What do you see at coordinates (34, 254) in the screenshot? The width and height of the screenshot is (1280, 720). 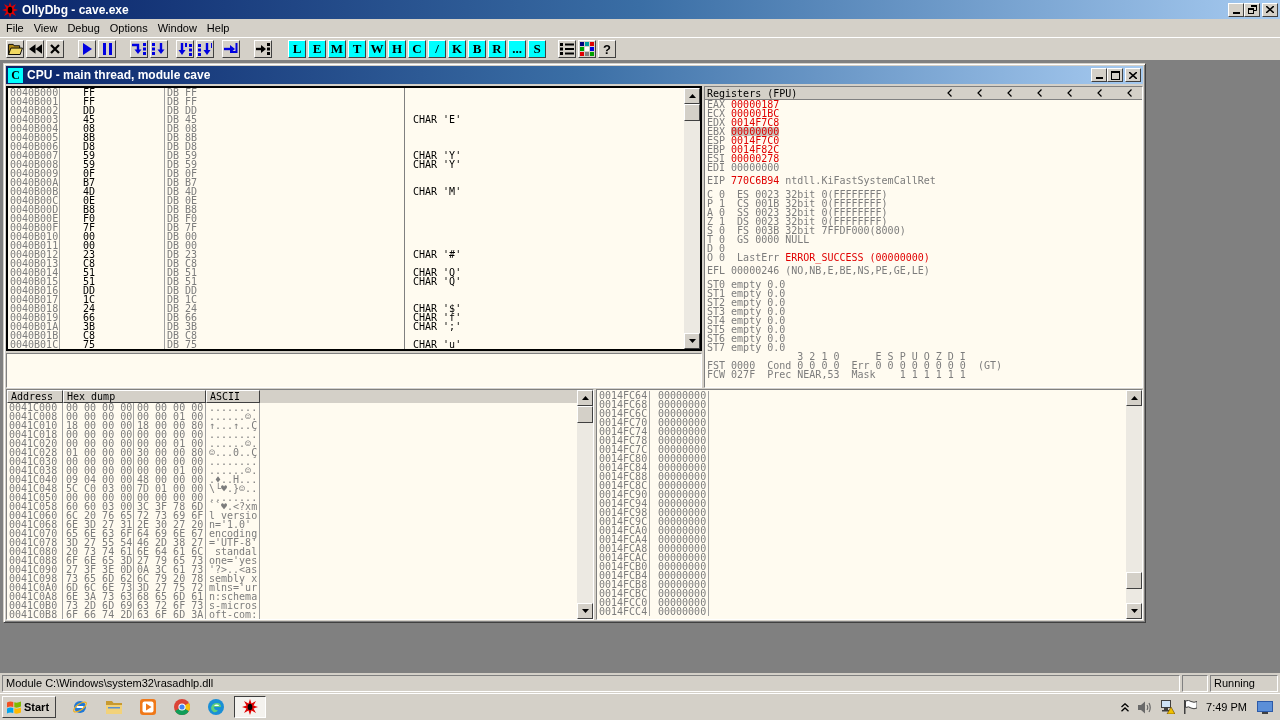 I see `address-cell: 0040B012` at bounding box center [34, 254].